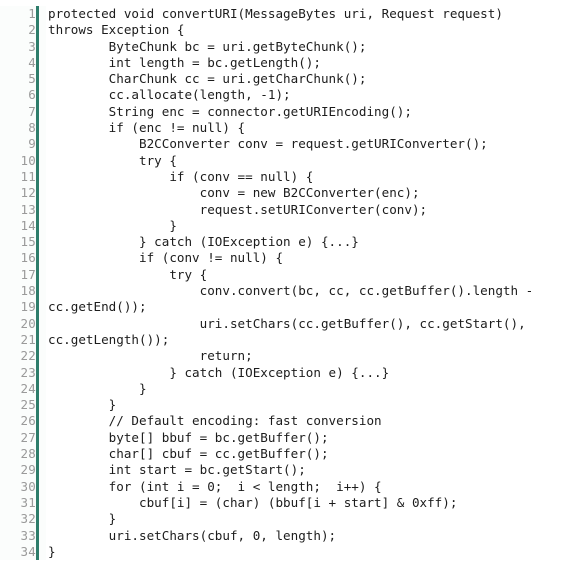 This screenshot has height=569, width=577. I want to click on line-number: 28, so click(18, 454).